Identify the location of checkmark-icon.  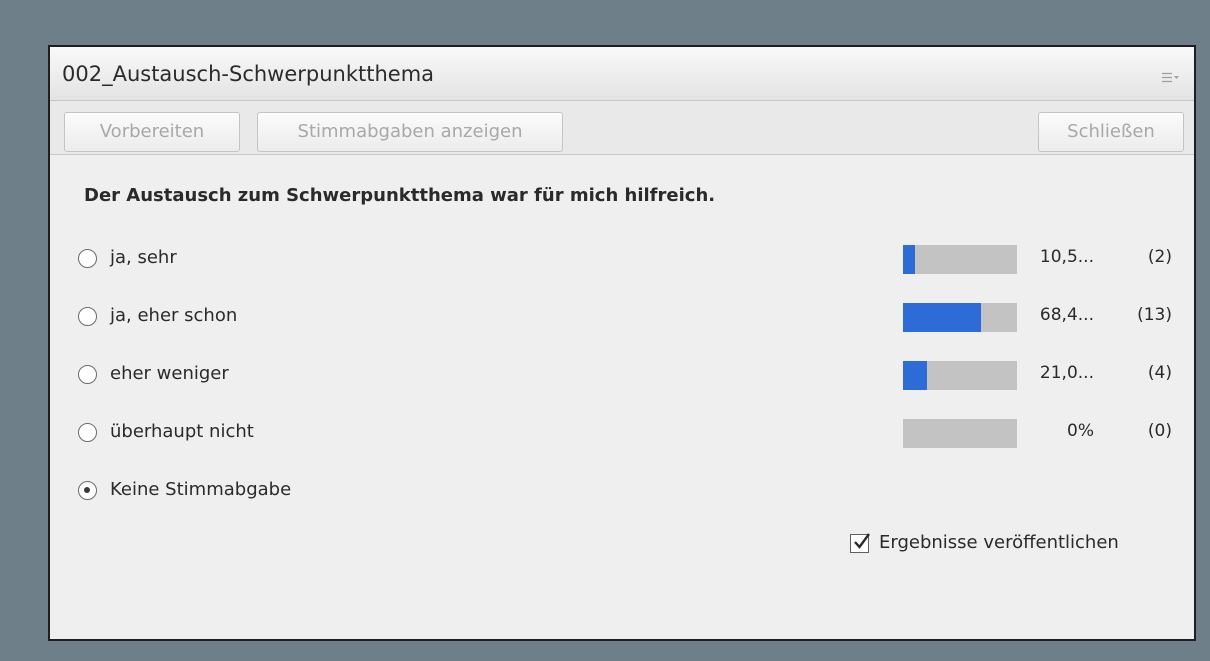
(862, 541).